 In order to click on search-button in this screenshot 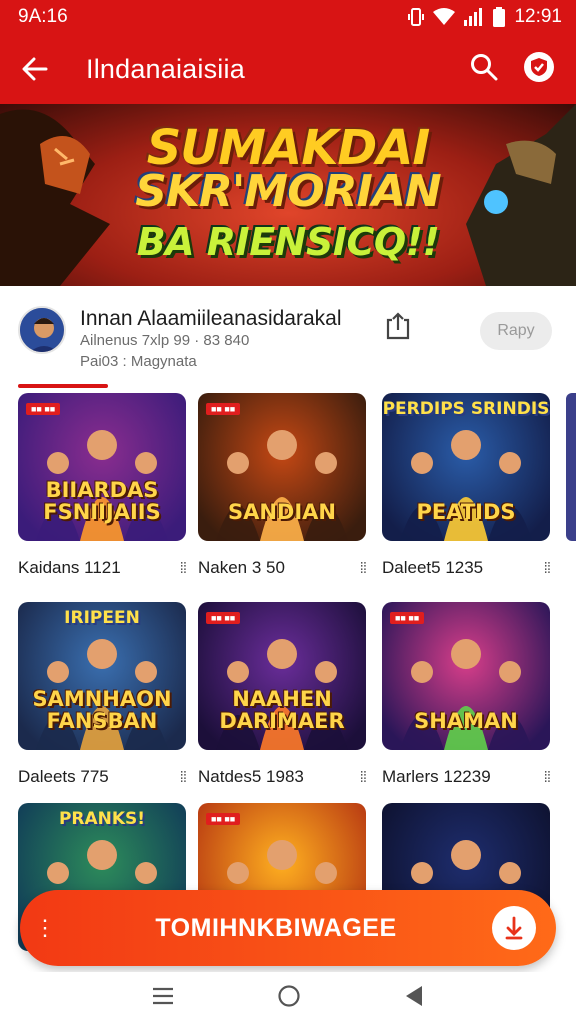, I will do `click(484, 69)`.